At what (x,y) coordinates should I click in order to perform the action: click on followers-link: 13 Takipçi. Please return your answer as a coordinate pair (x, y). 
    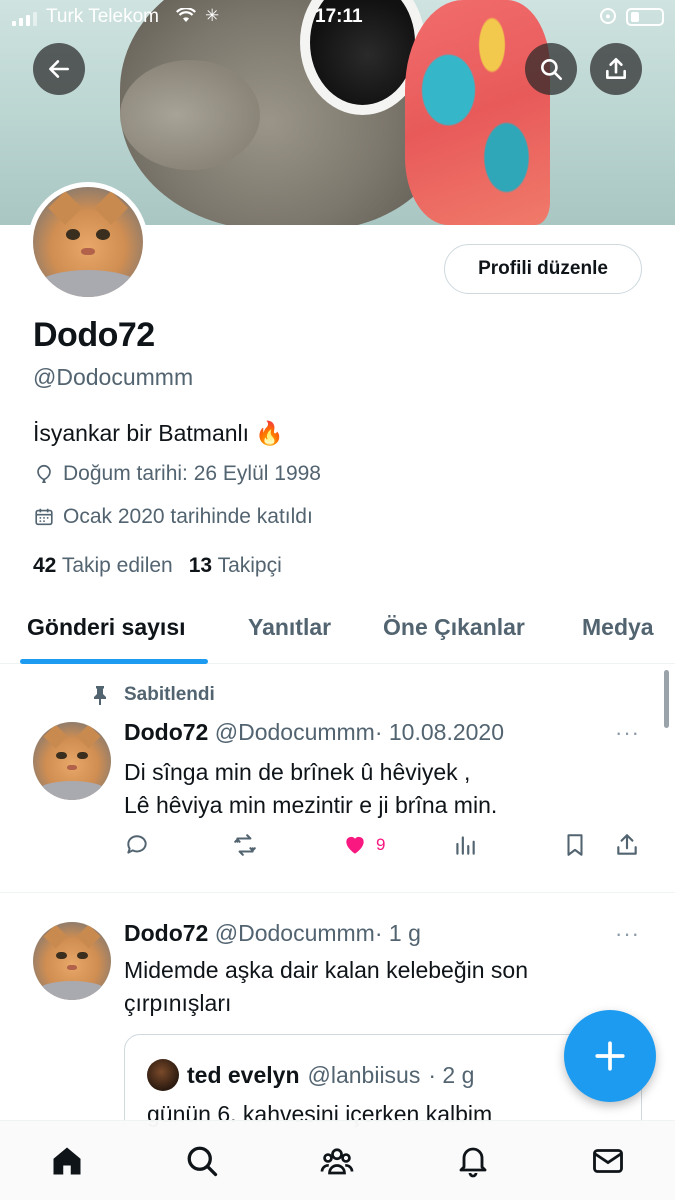
    Looking at the image, I should click on (235, 566).